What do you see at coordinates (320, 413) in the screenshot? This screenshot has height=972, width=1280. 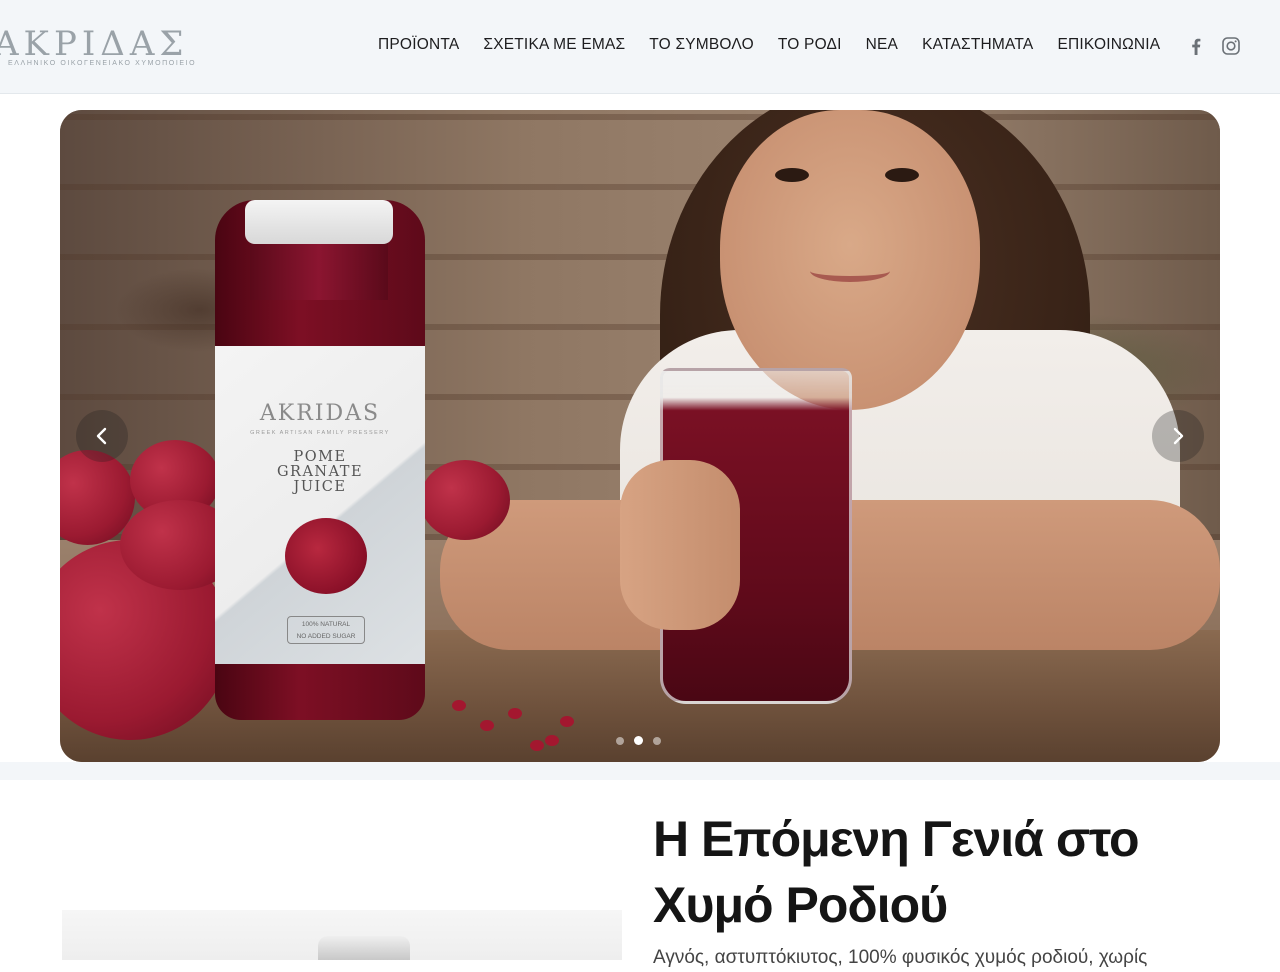 I see `label-brand: AKRIDAS` at bounding box center [320, 413].